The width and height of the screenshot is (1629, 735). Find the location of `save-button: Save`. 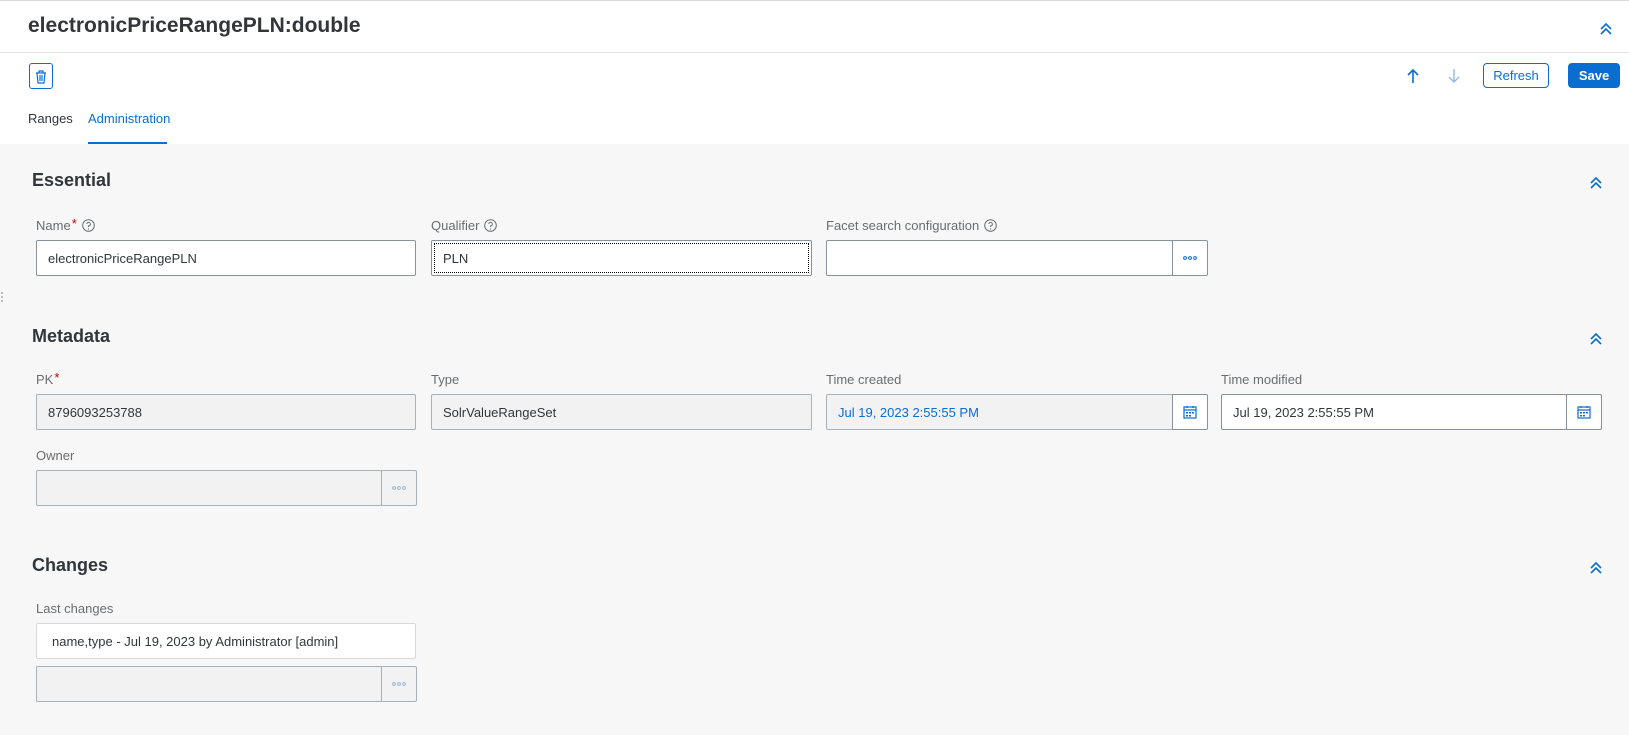

save-button: Save is located at coordinates (1594, 75).